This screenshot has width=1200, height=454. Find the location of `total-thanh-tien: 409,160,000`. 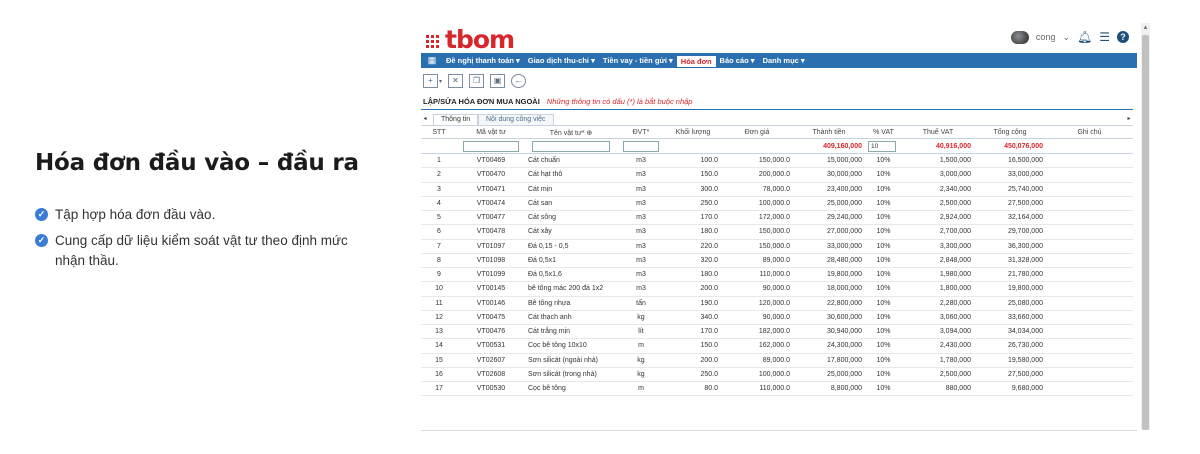

total-thanh-tien: 409,160,000 is located at coordinates (829, 146).